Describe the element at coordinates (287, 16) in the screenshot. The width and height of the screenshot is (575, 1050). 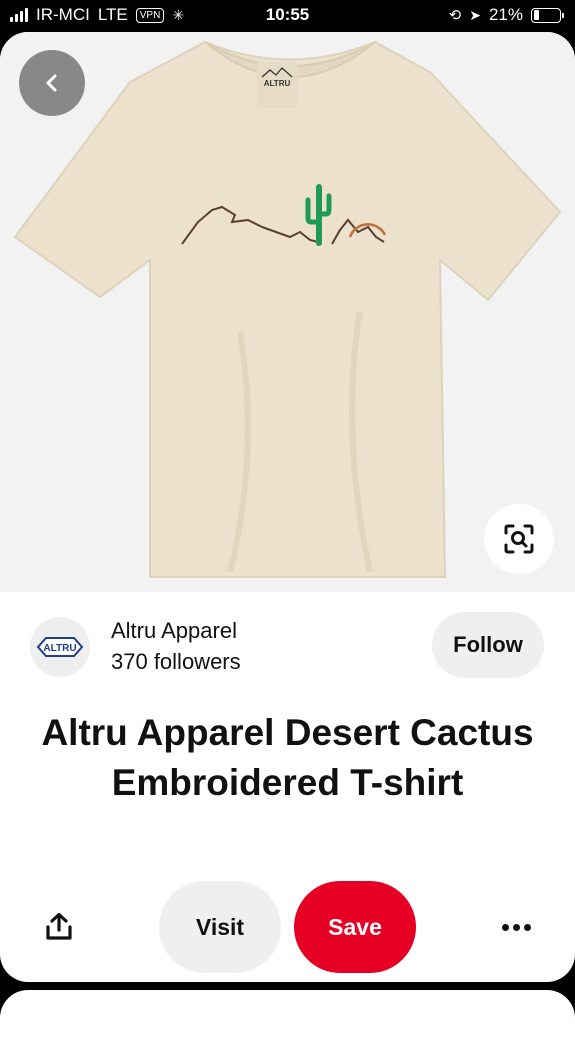
I see `status-bar: IR-MCI LTE VPN ✳ 10:55 ⟲ ➤ 21%` at that location.